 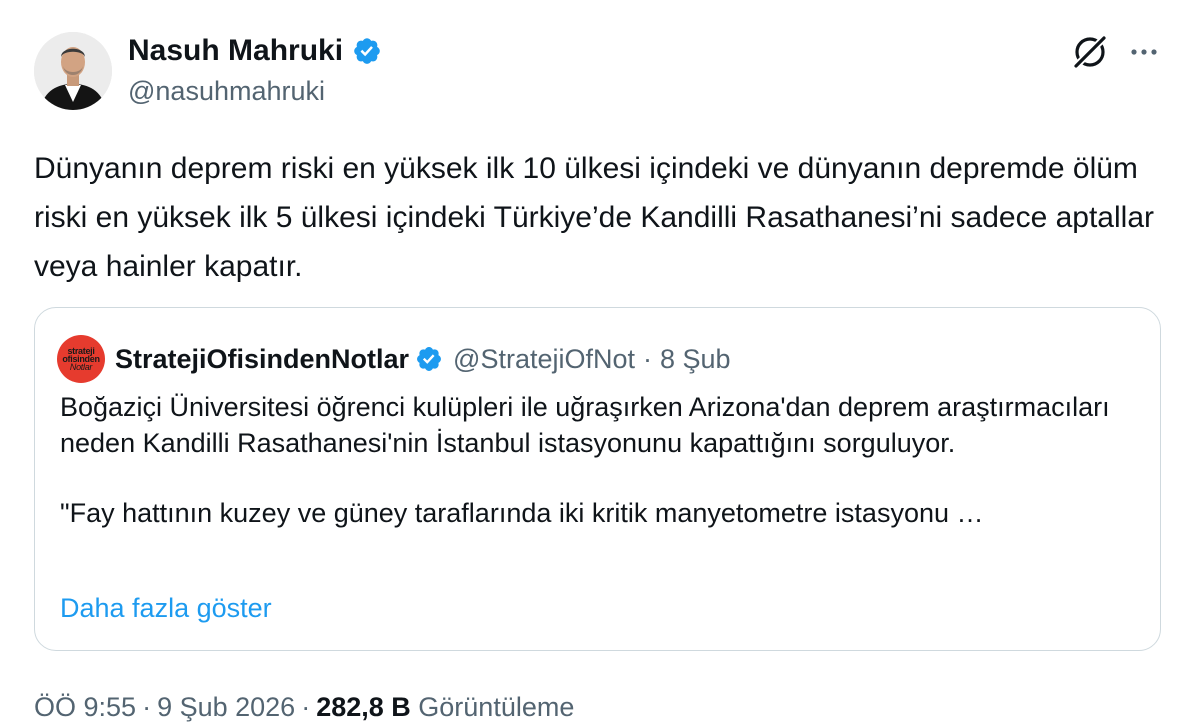 What do you see at coordinates (429, 359) in the screenshot?
I see `quoted-verified-badge-icon` at bounding box center [429, 359].